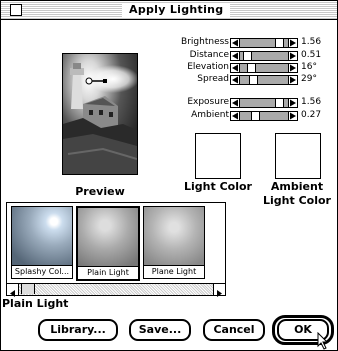  What do you see at coordinates (42, 236) in the screenshot?
I see `library-thumb-splashy` at bounding box center [42, 236].